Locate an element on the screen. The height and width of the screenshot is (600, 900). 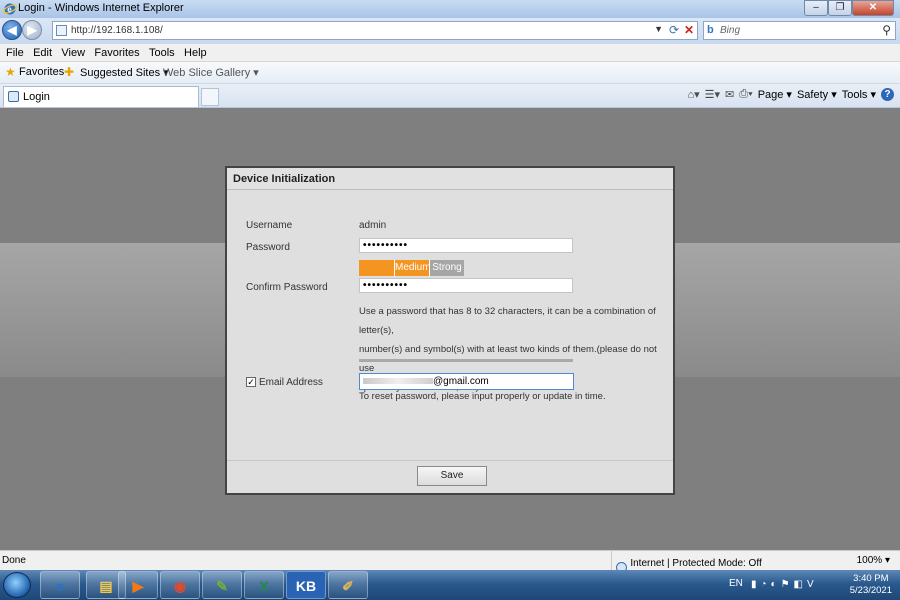
clock-time: 3:40 PM is located at coordinates (871, 578).